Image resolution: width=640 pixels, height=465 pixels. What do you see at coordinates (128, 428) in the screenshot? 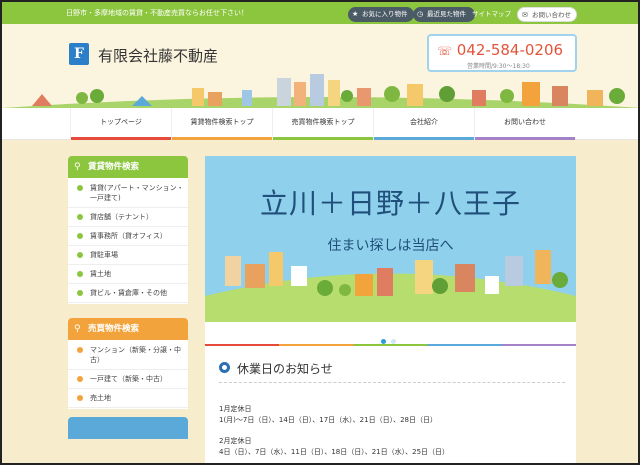
I see `sidebar-next-heading` at bounding box center [128, 428].